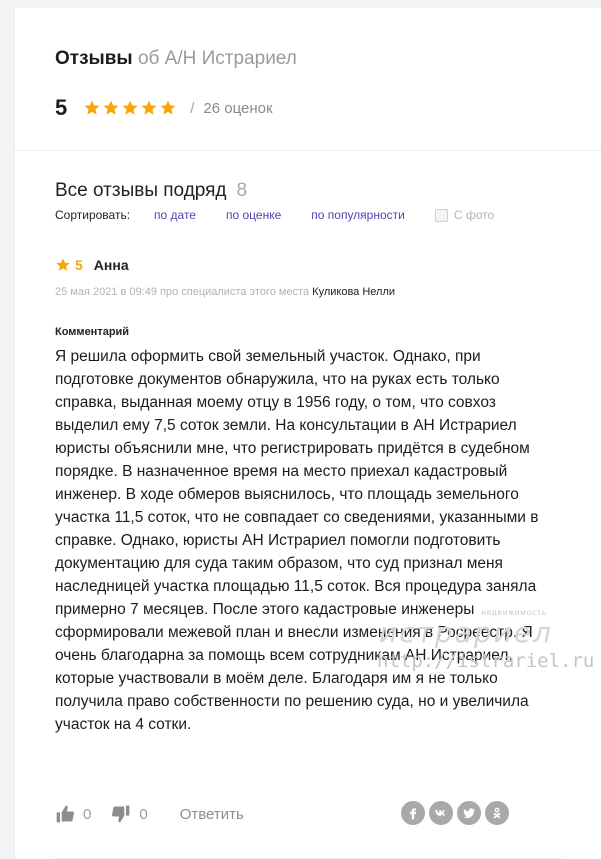 This screenshot has width=601, height=859. I want to click on comment-label: Комментарий, so click(92, 332).